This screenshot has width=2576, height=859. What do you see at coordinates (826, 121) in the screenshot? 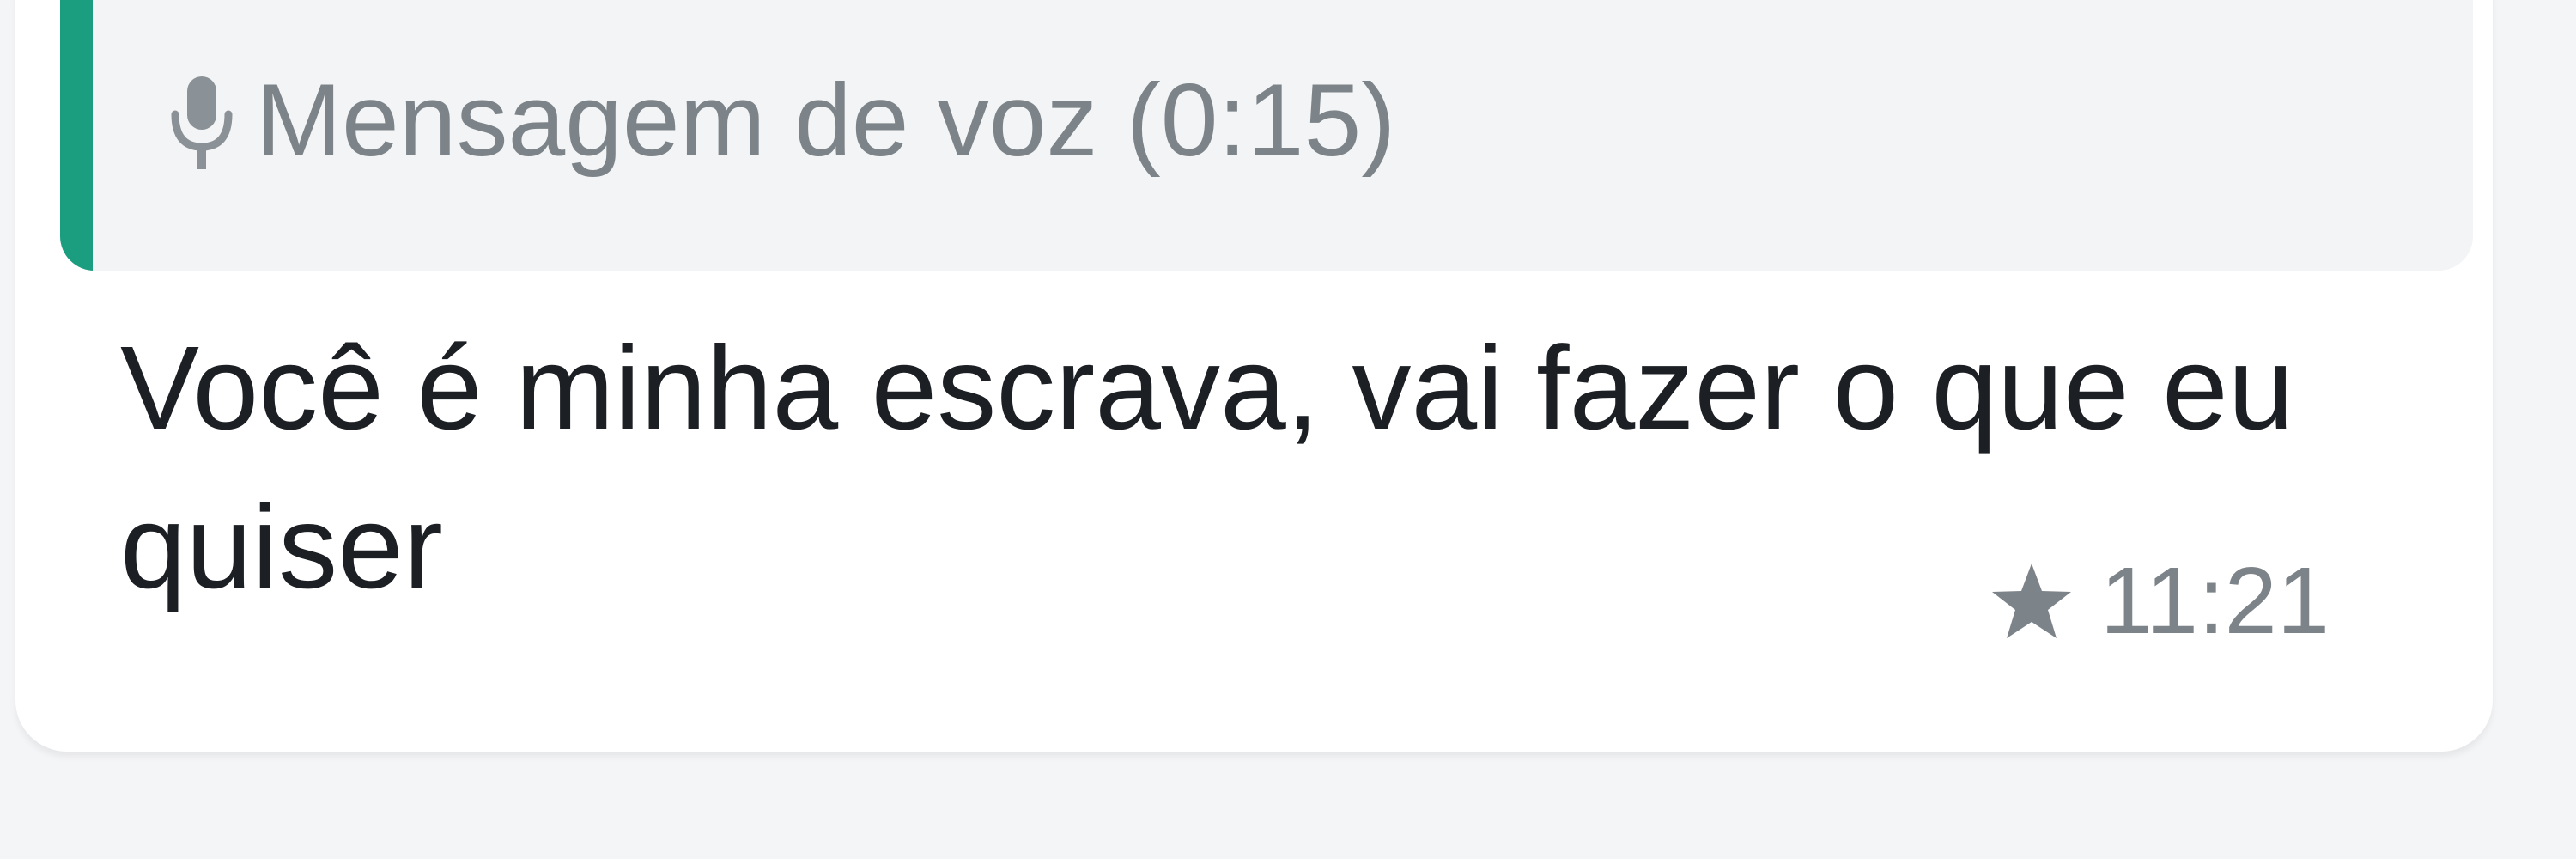
I see `quote-text: Mensagem de voz (0:15)` at bounding box center [826, 121].